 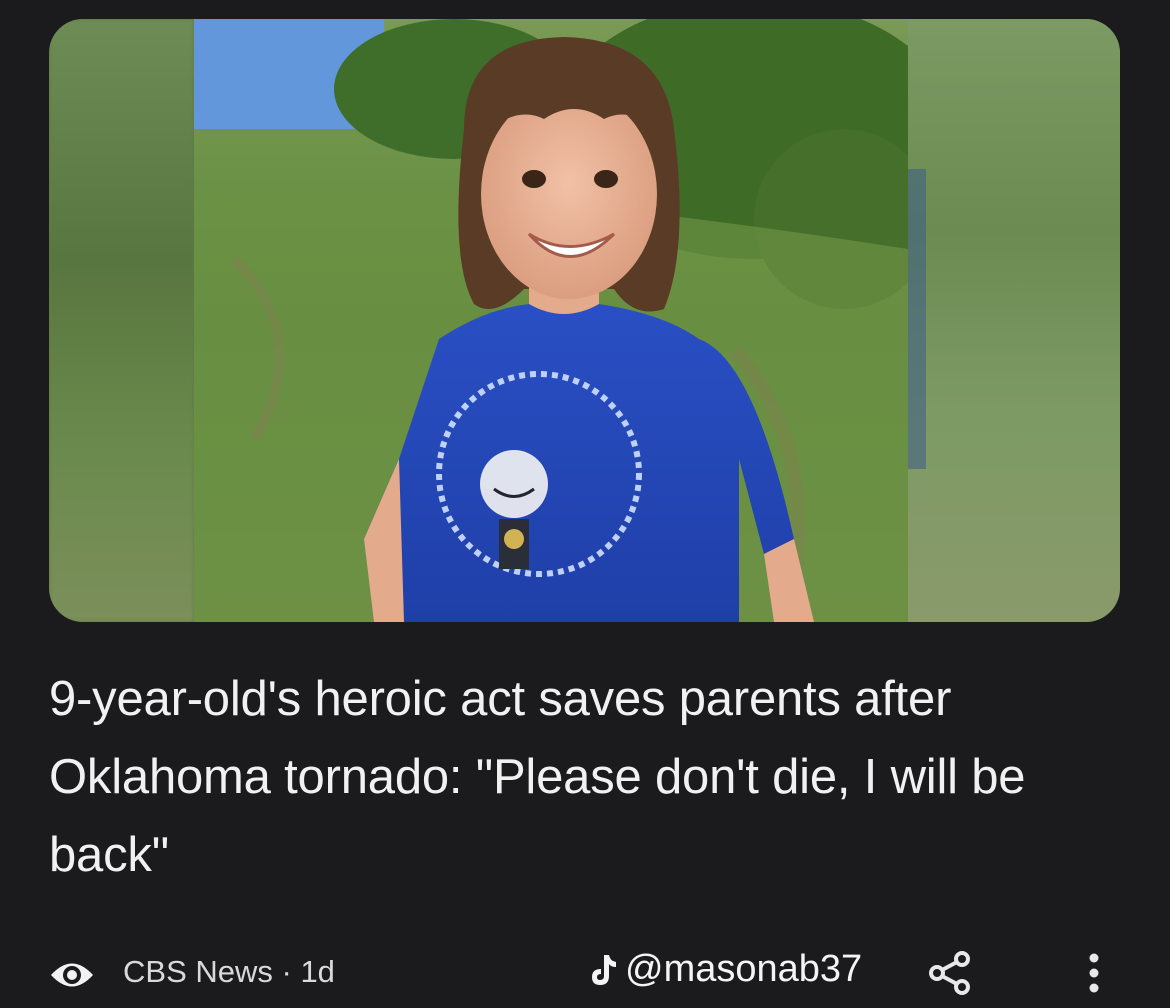 I want to click on source-line: CBS News · 1d, so click(x=229, y=972).